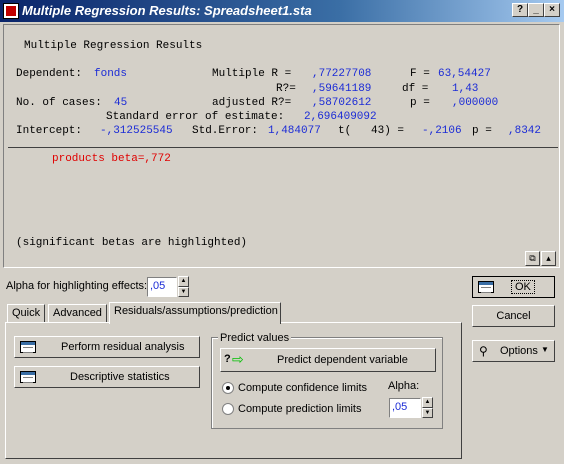 The width and height of the screenshot is (564, 464). Describe the element at coordinates (371, 131) in the screenshot. I see `t-label: t( 43) =` at that location.